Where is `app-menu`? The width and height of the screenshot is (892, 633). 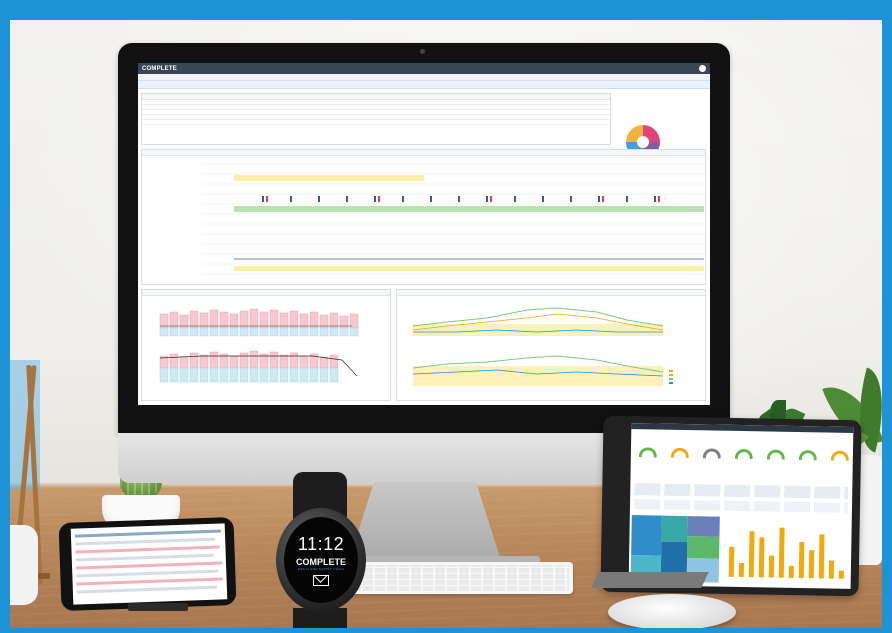 app-menu is located at coordinates (424, 77).